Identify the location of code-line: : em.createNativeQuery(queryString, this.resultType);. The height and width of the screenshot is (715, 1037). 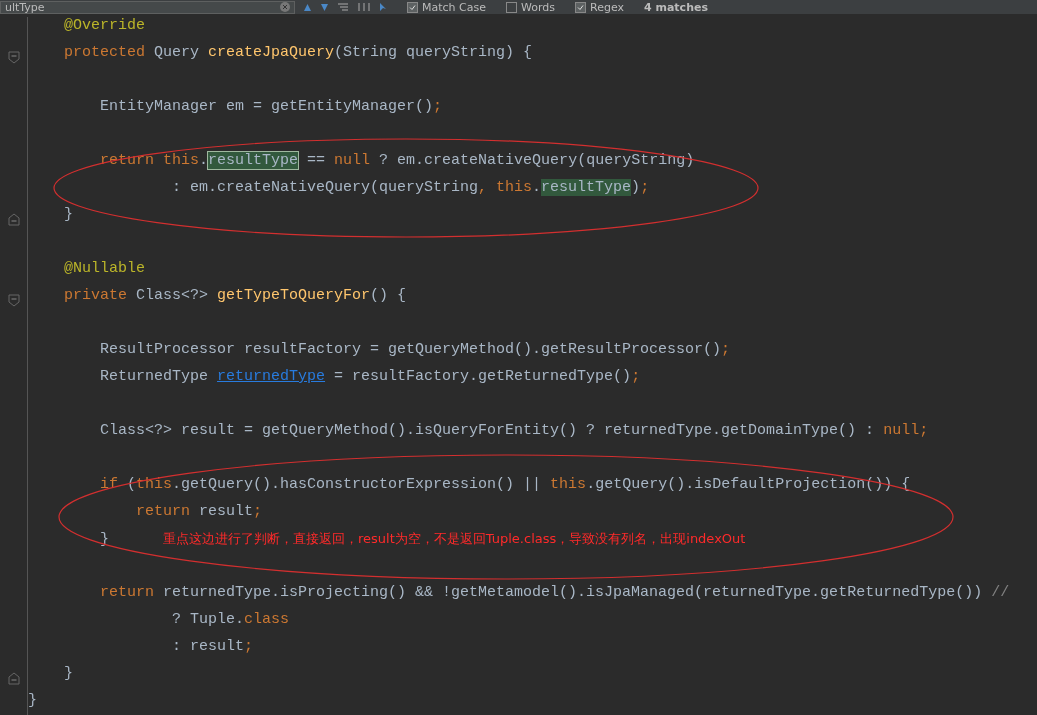
(411, 188).